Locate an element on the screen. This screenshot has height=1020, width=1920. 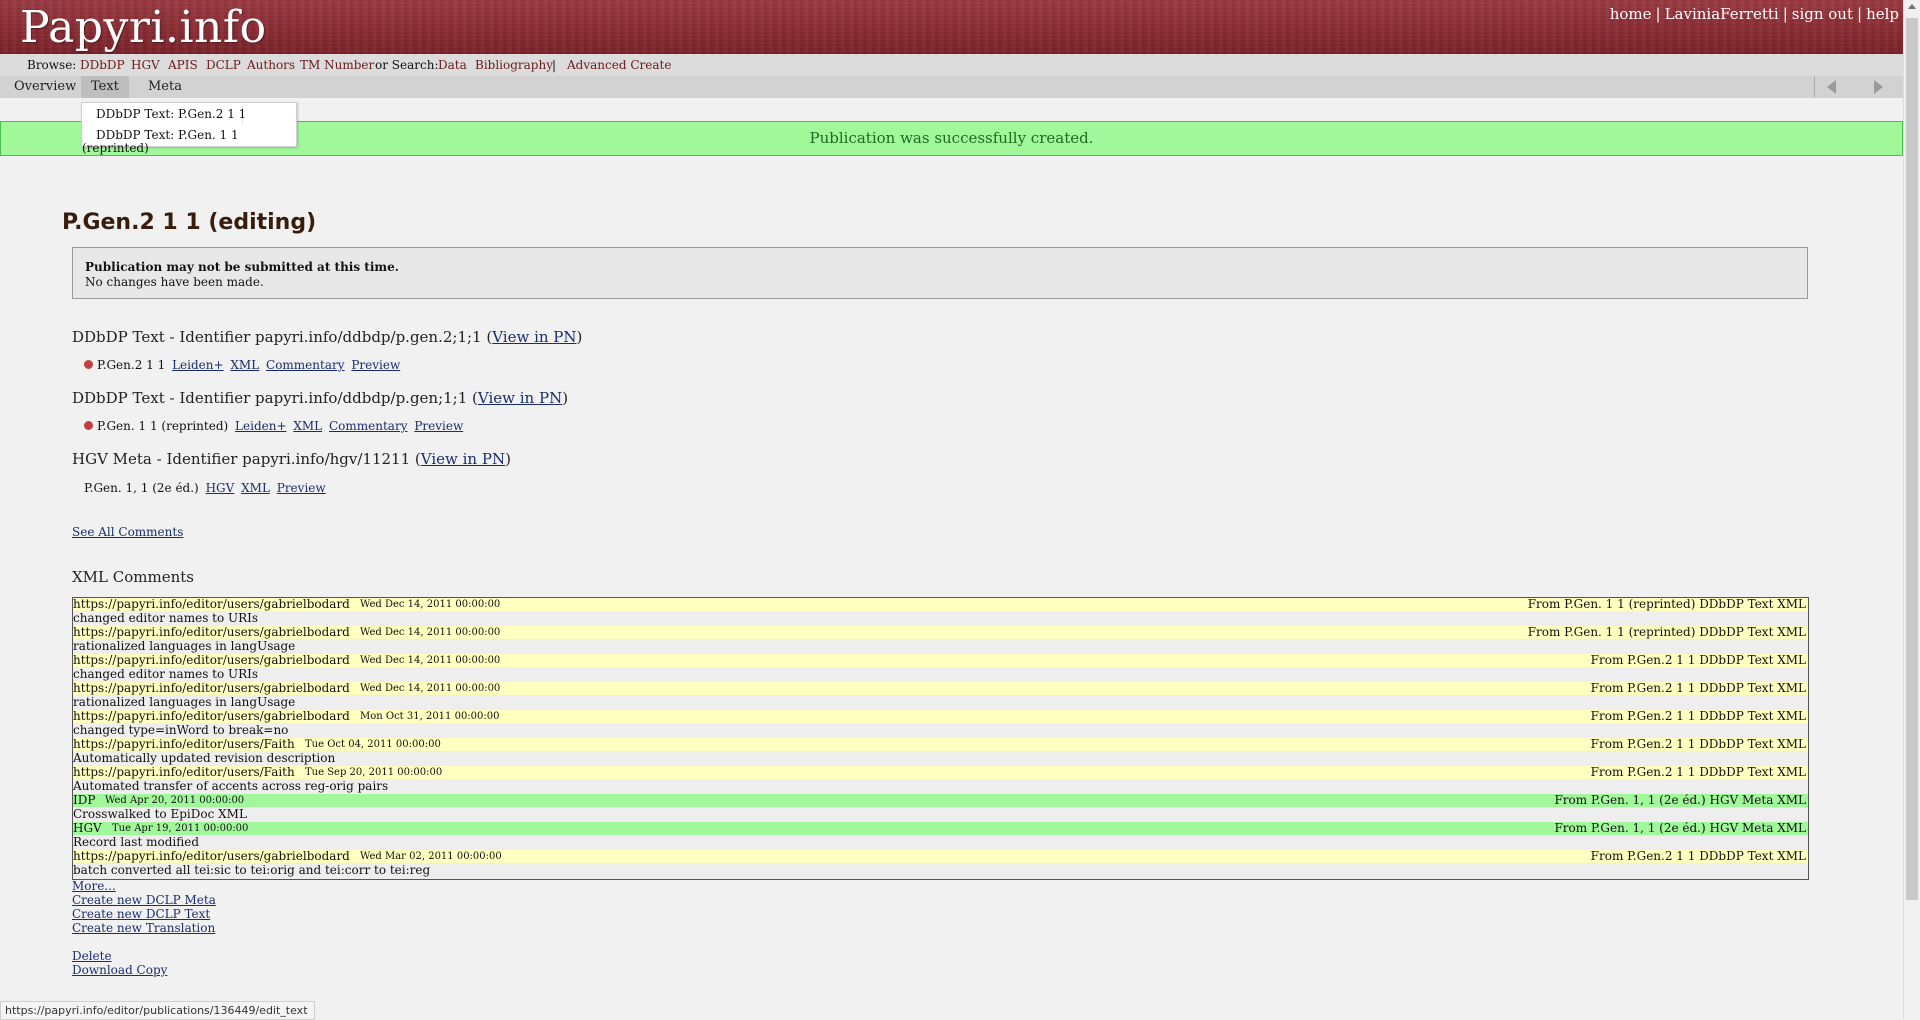
top-nav: home | LaviniaFerretti | sign out | help is located at coordinates (1754, 14).